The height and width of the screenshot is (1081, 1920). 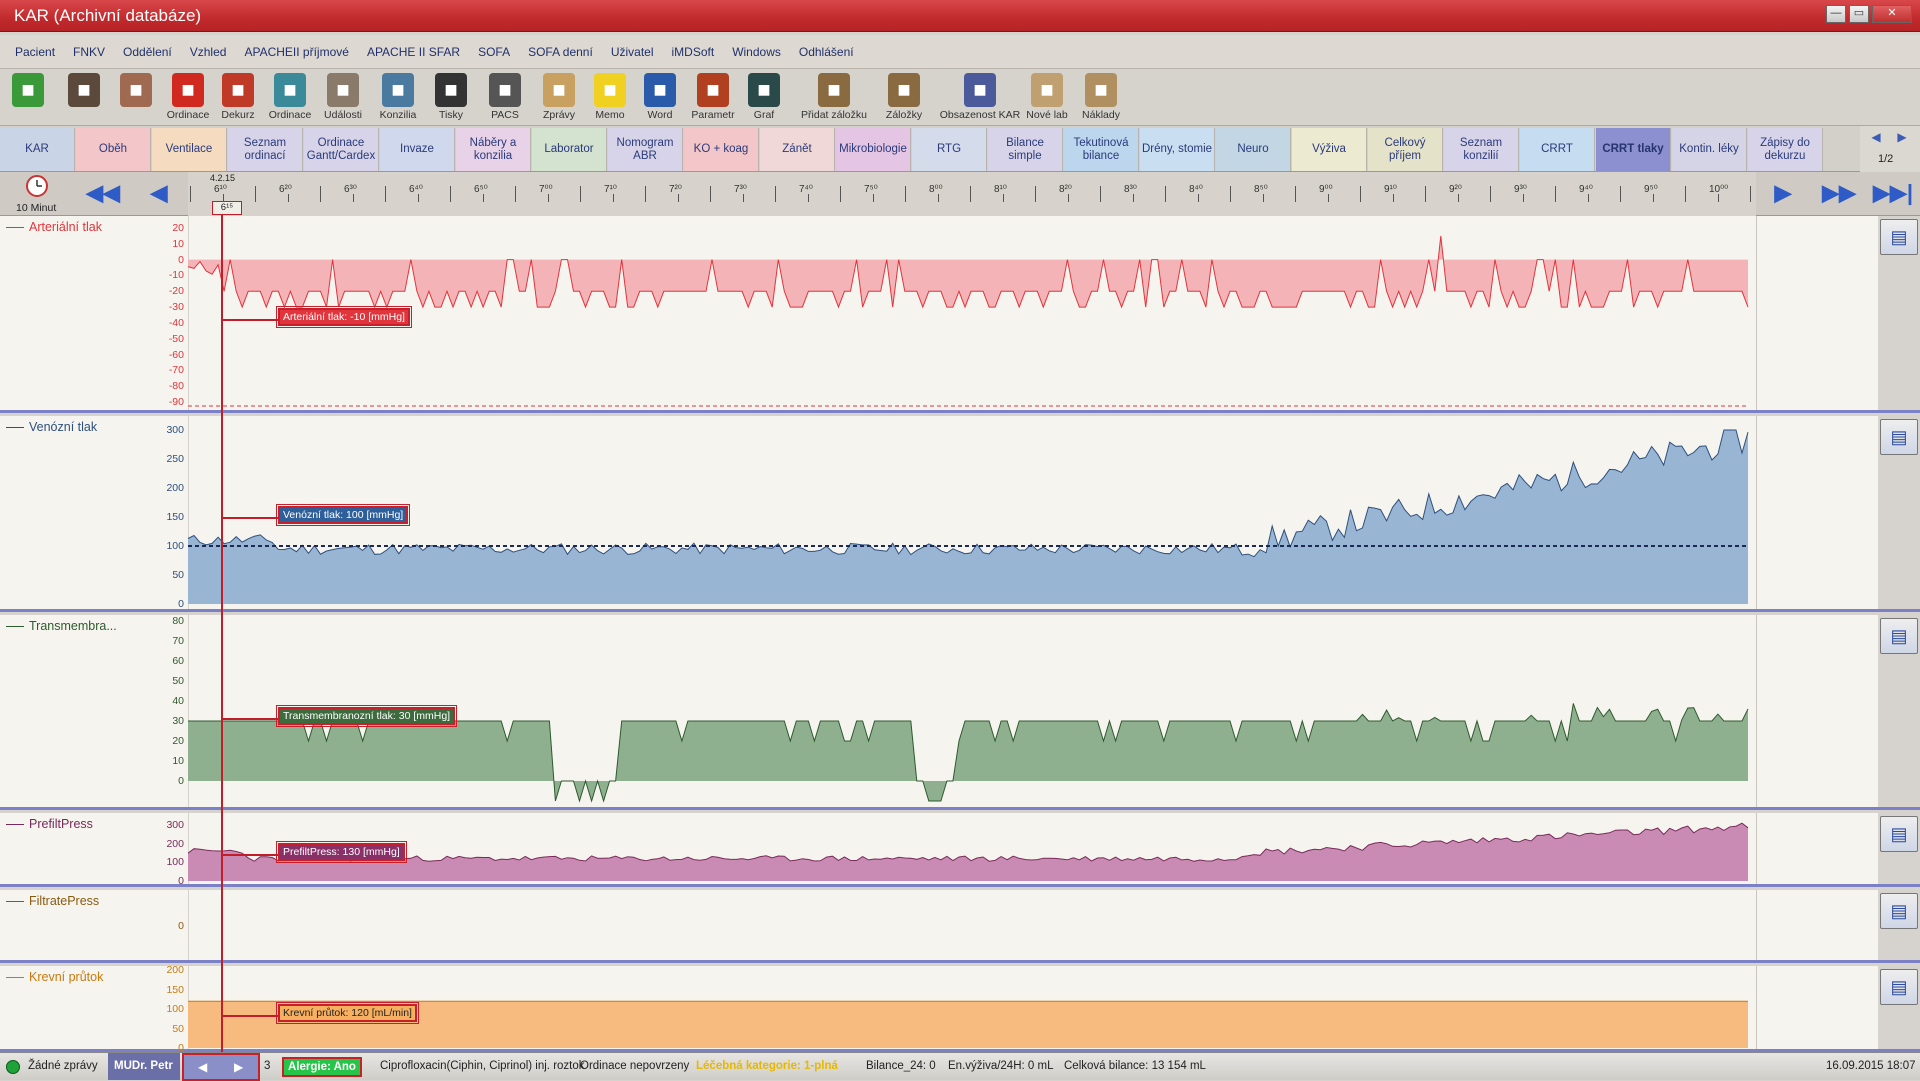 What do you see at coordinates (493, 149) in the screenshot?
I see `tab-n-b-ry-a-konzilia: Náběry a konzilia` at bounding box center [493, 149].